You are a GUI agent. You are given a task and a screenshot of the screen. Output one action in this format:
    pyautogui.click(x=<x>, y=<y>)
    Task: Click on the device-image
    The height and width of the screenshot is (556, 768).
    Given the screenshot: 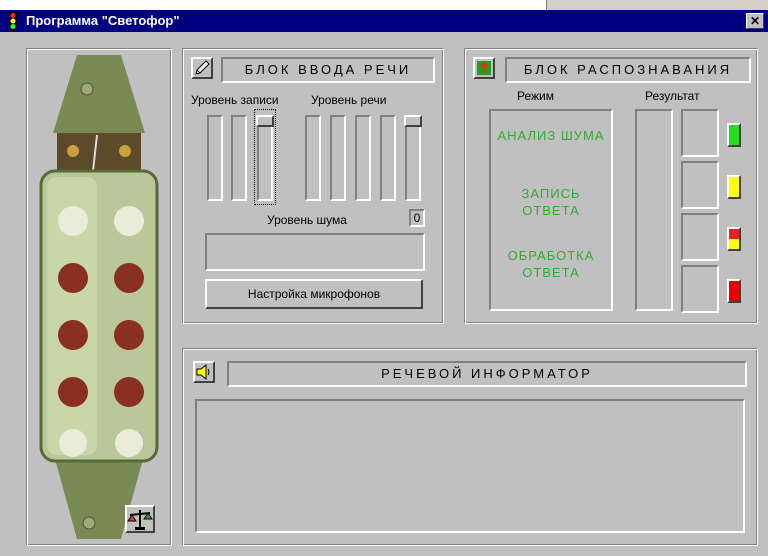 What is the action you would take?
    pyautogui.click(x=99, y=297)
    